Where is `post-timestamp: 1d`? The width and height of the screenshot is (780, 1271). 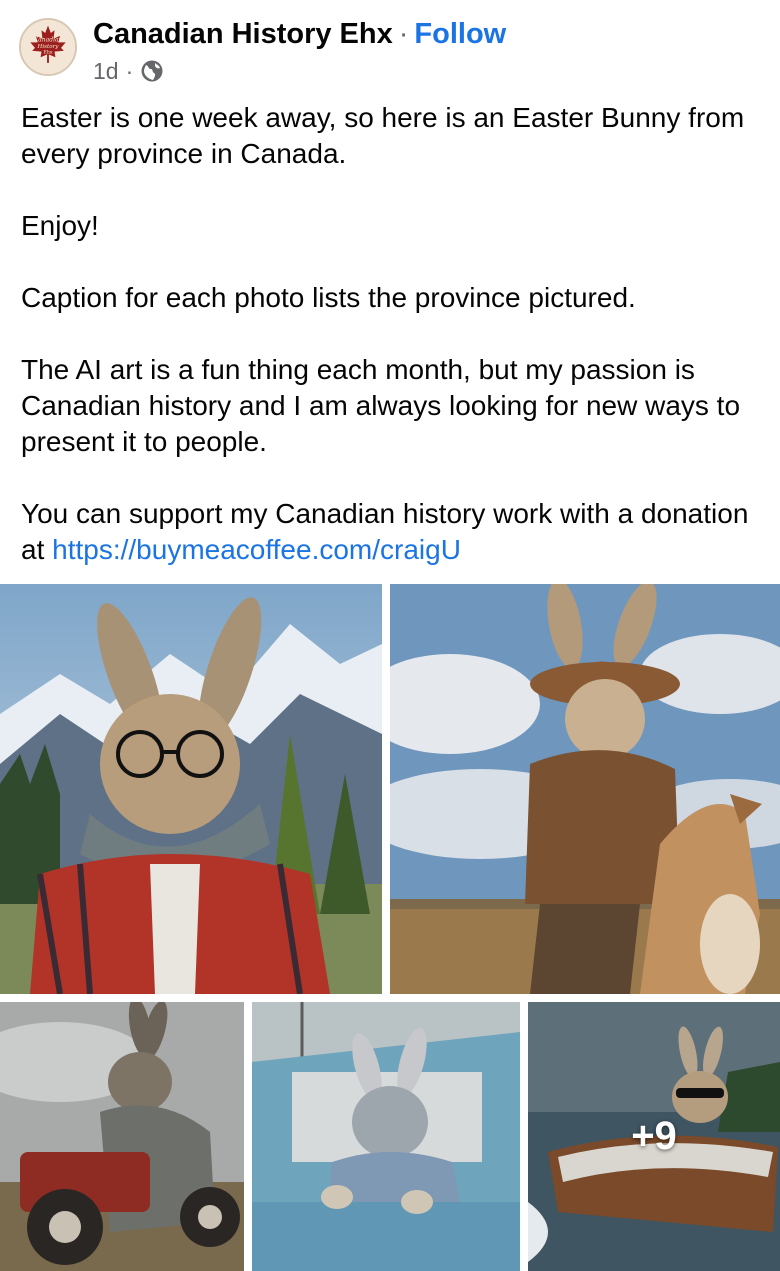 post-timestamp: 1d is located at coordinates (106, 71).